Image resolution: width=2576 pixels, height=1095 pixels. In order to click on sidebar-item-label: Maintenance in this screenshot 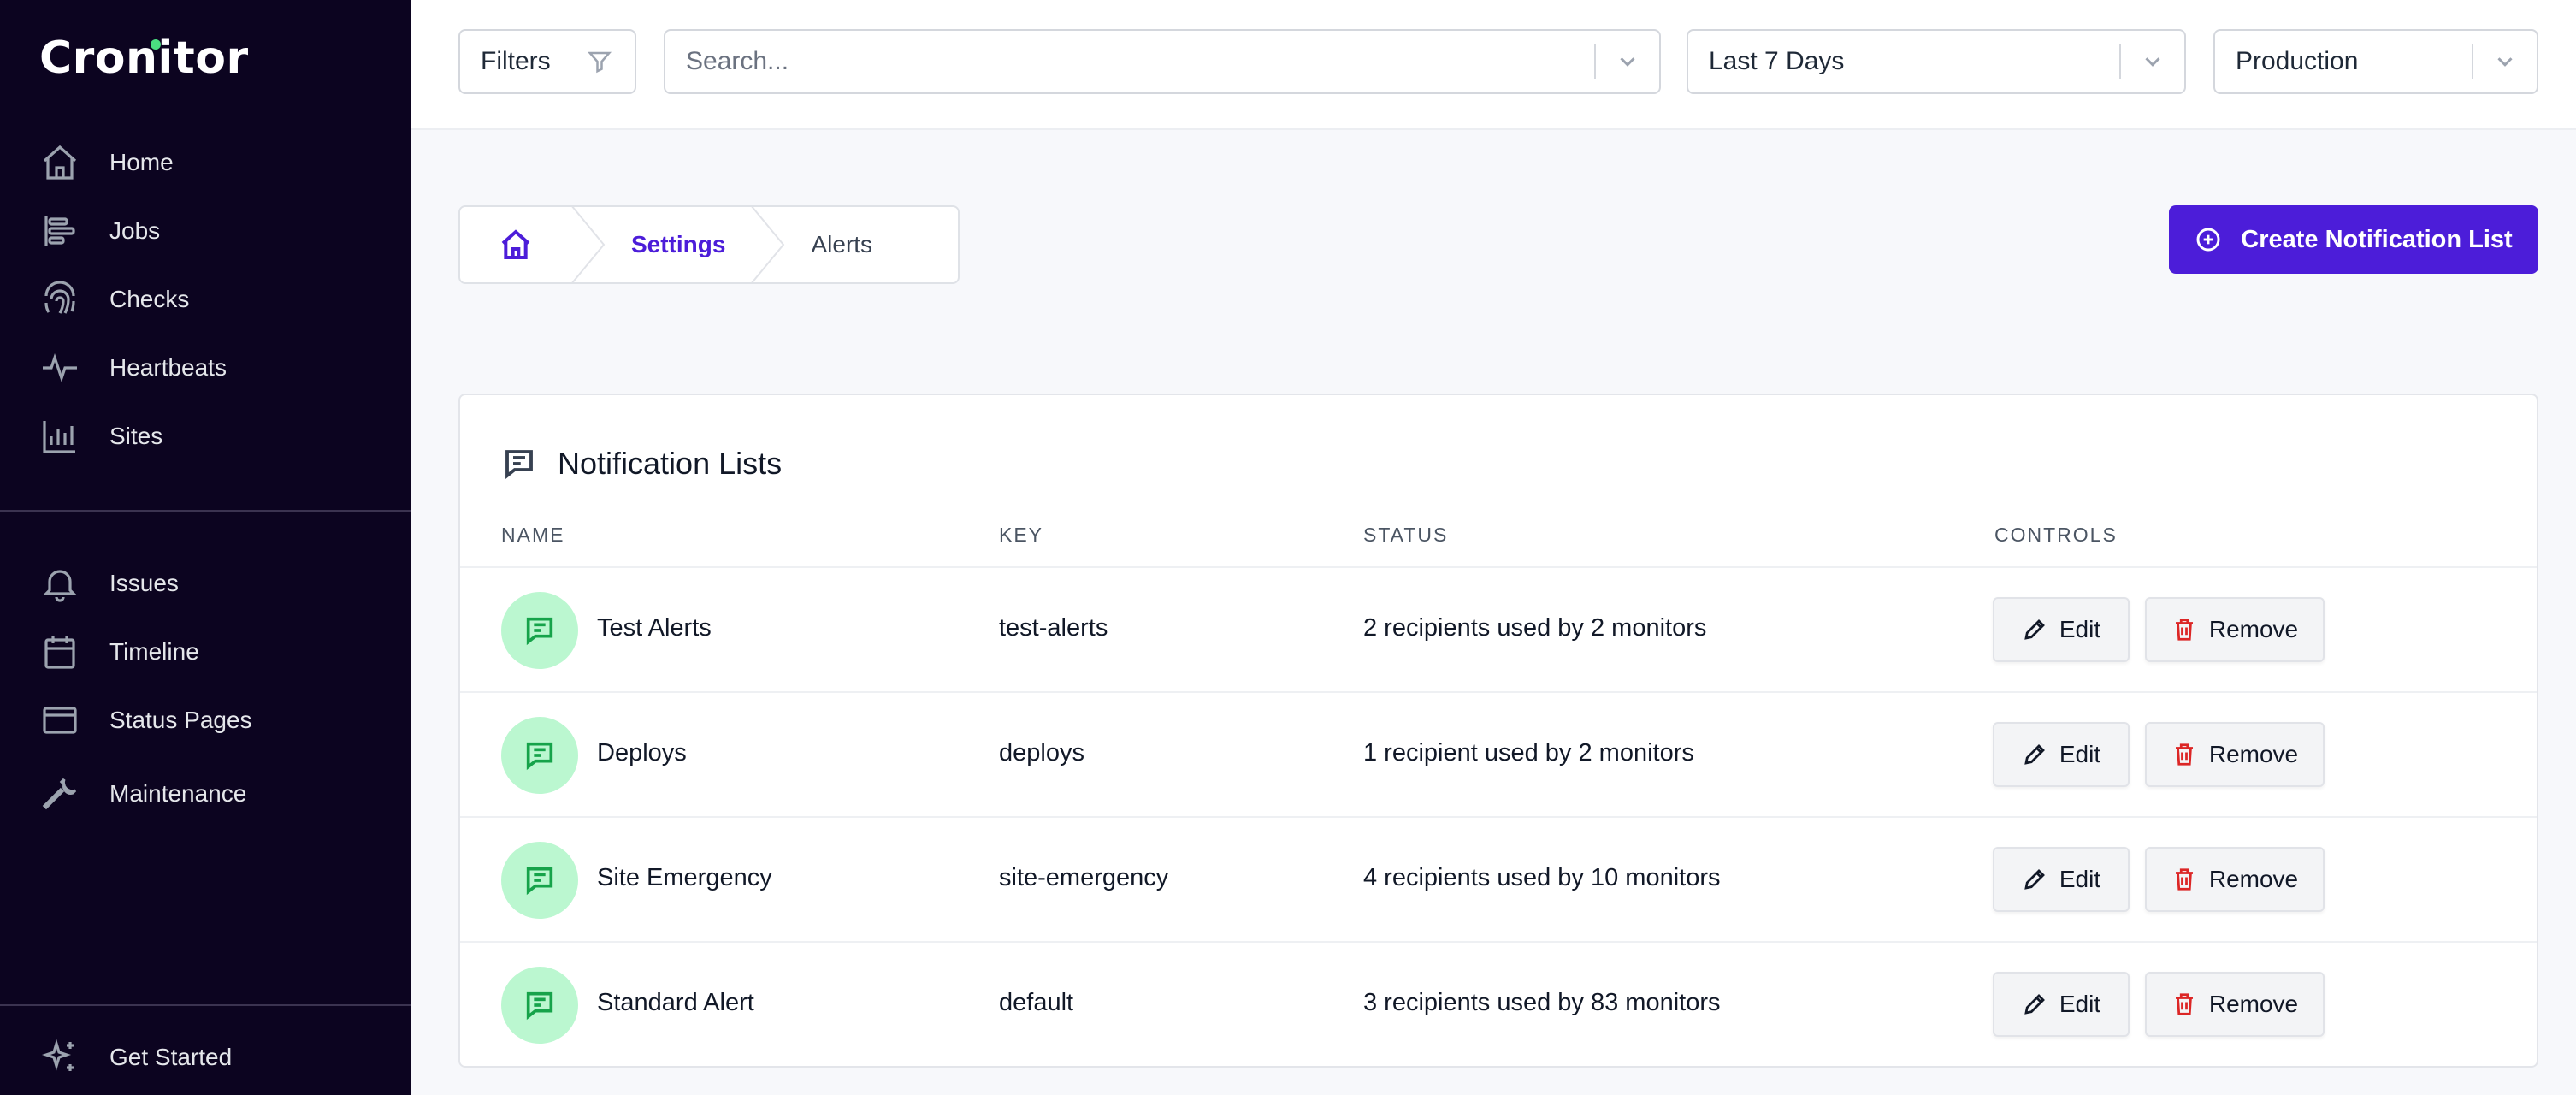, I will do `click(178, 793)`.